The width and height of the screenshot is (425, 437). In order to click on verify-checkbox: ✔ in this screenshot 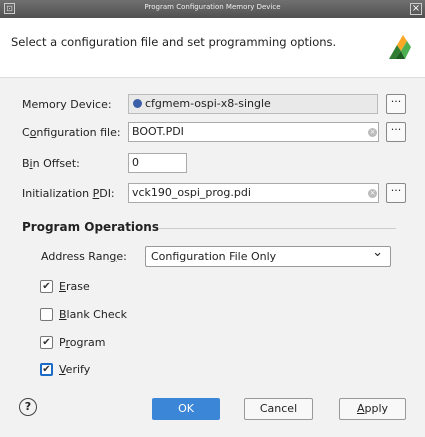, I will do `click(46, 369)`.